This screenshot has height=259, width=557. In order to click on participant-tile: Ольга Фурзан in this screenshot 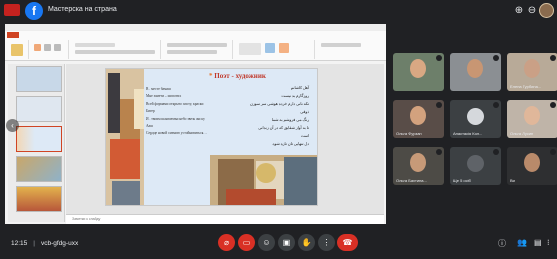, I will do `click(418, 119)`.